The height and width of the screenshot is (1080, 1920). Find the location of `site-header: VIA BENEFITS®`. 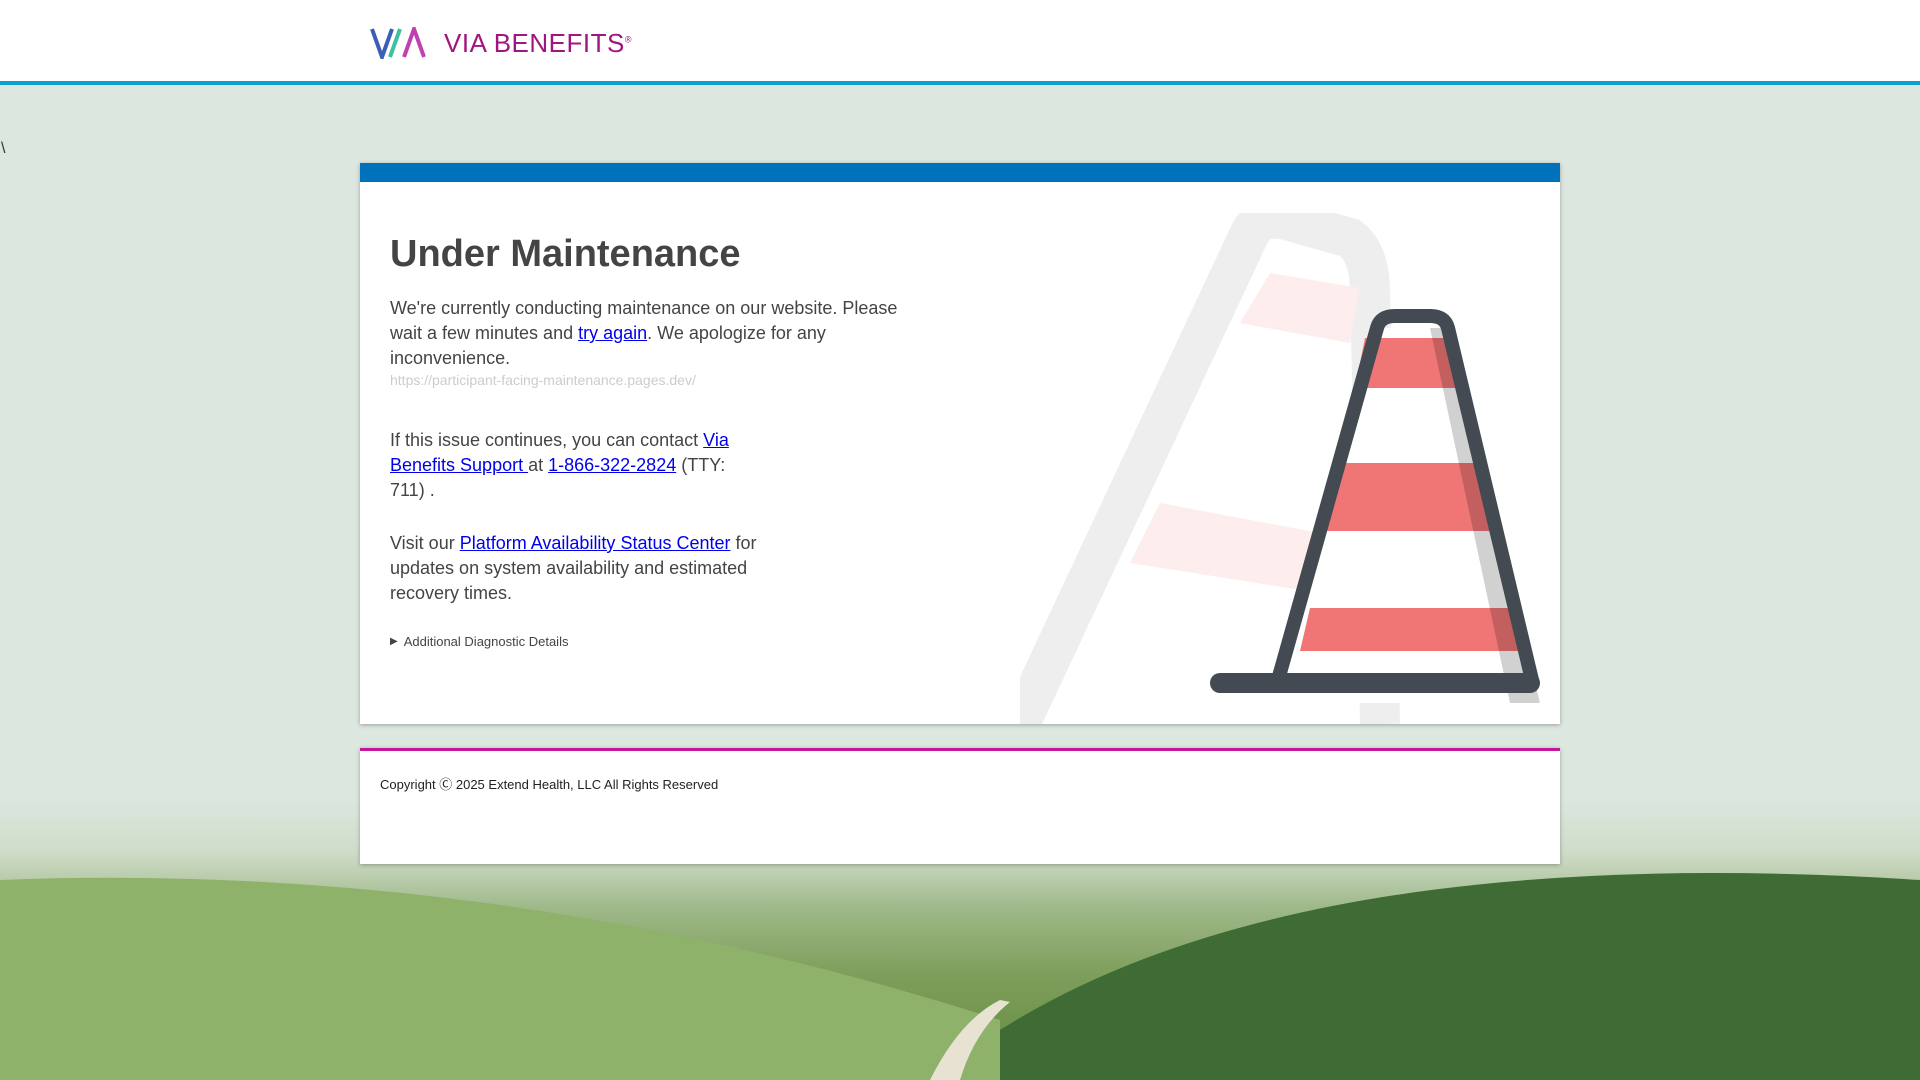

site-header: VIA BENEFITS® is located at coordinates (960, 42).